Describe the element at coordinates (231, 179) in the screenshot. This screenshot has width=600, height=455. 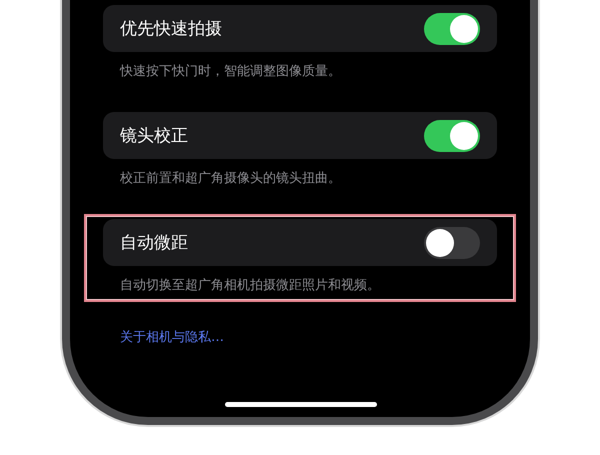
I see `setting-description: 校正前置和超广角摄像头的镜头扭曲。` at that location.